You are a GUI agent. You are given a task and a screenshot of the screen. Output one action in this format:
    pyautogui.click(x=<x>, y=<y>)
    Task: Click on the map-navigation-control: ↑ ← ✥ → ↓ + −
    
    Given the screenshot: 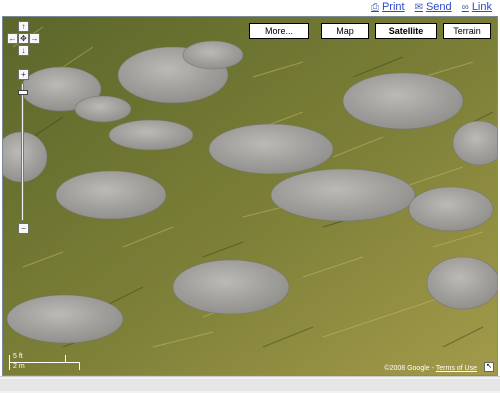 What is the action you would take?
    pyautogui.click(x=23, y=127)
    